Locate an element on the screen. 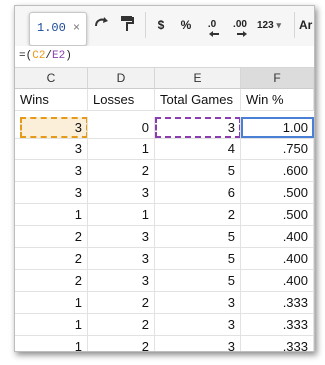  tooltip-value: 1.00 is located at coordinates (51, 28).